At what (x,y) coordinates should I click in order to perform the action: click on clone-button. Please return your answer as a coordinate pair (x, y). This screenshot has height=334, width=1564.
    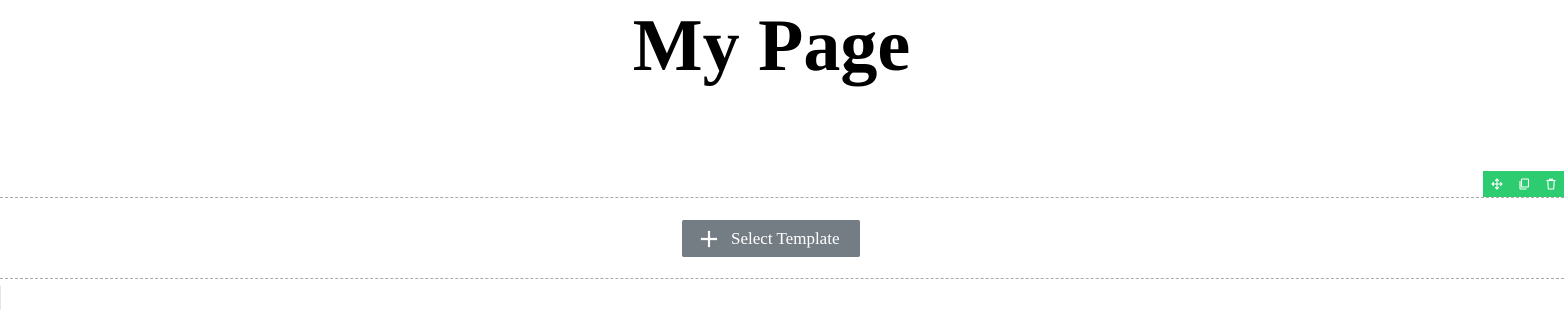
    Looking at the image, I should click on (1523, 184).